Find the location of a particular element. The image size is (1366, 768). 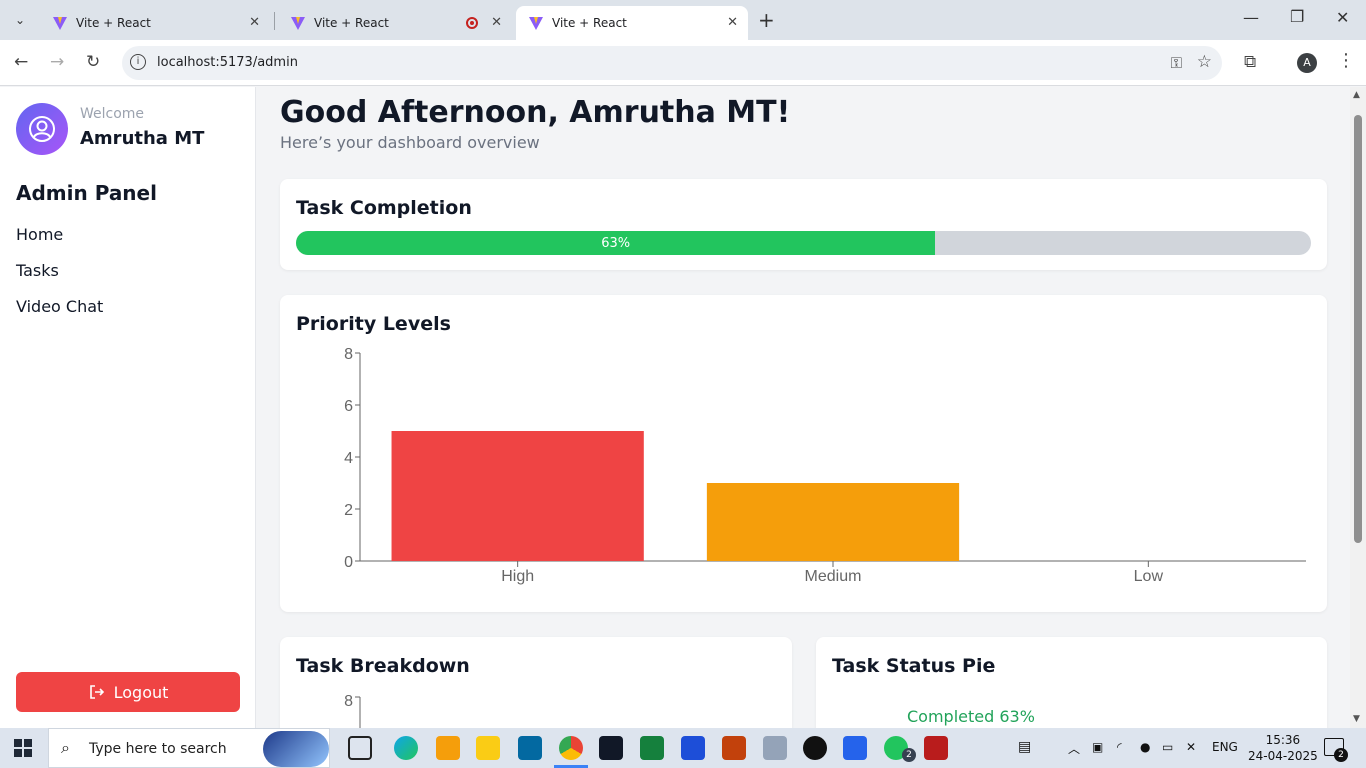

progress-fill: 63% is located at coordinates (616, 243).